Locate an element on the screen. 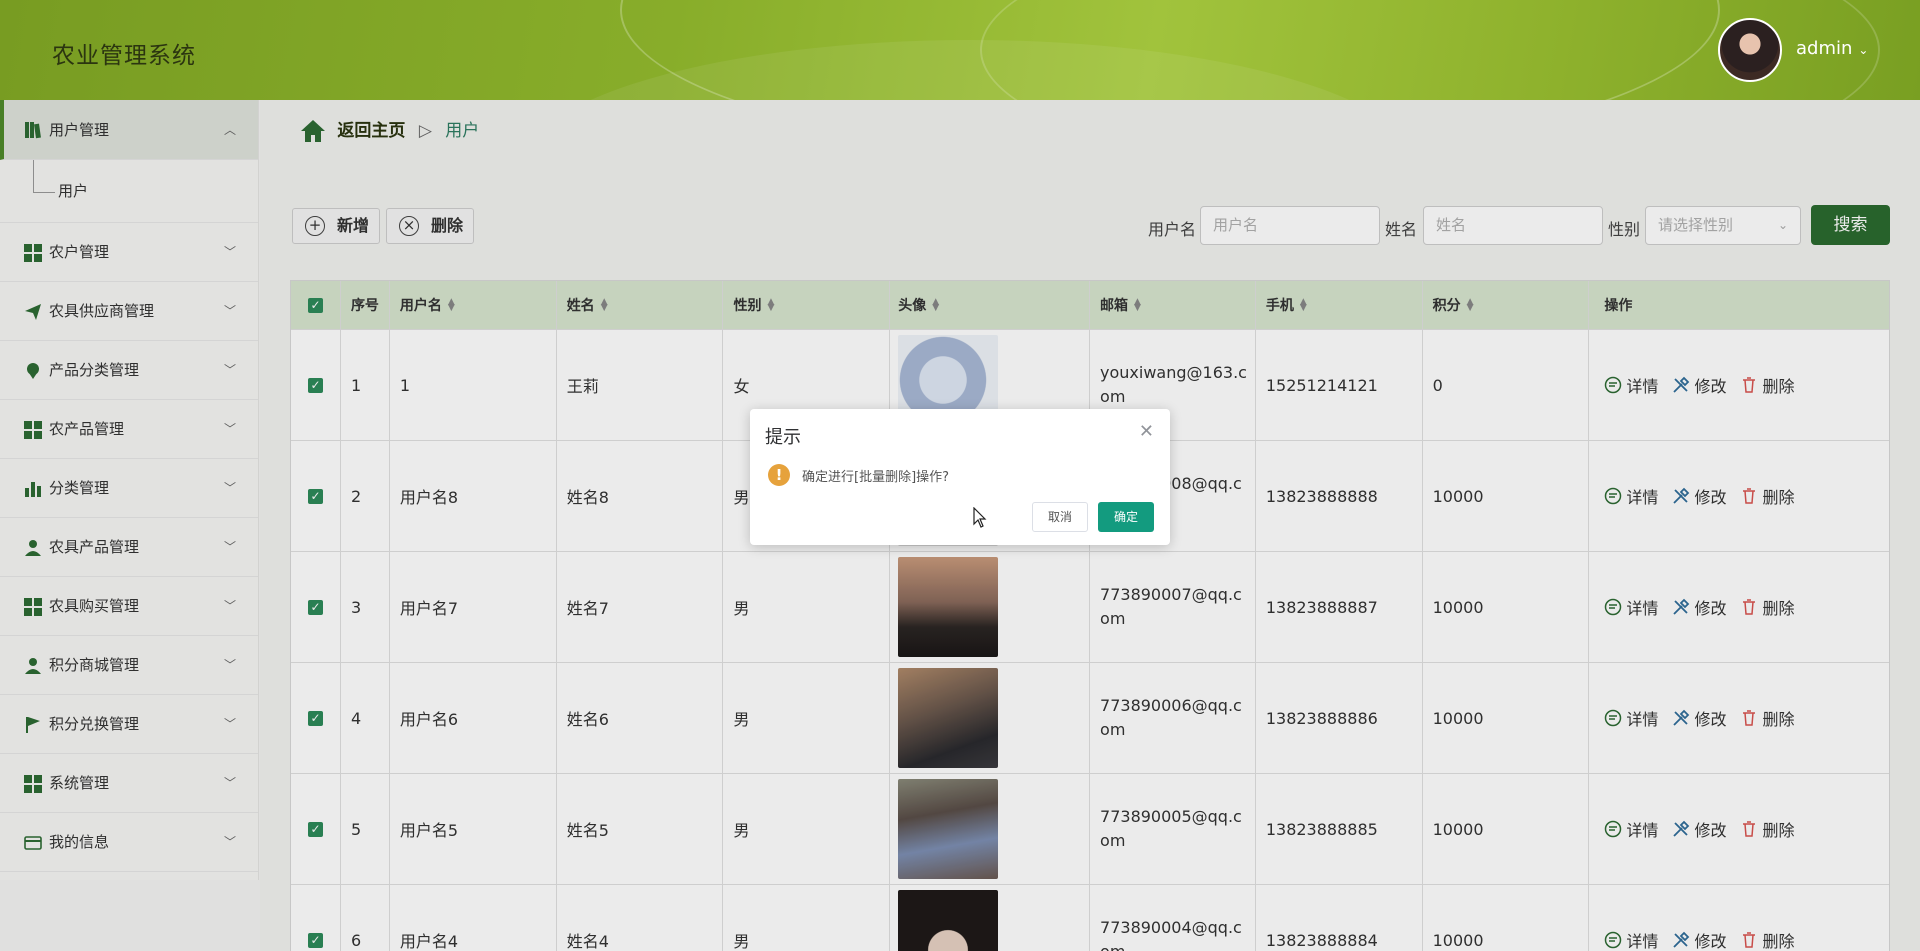  dialog-title: 提示 is located at coordinates (783, 437).